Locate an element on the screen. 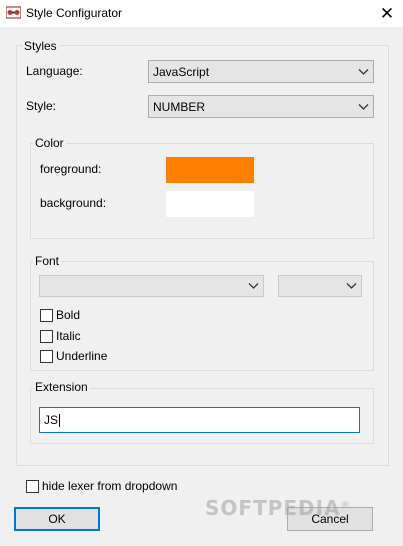 This screenshot has width=403, height=546. style-value: NUMBER is located at coordinates (179, 106).